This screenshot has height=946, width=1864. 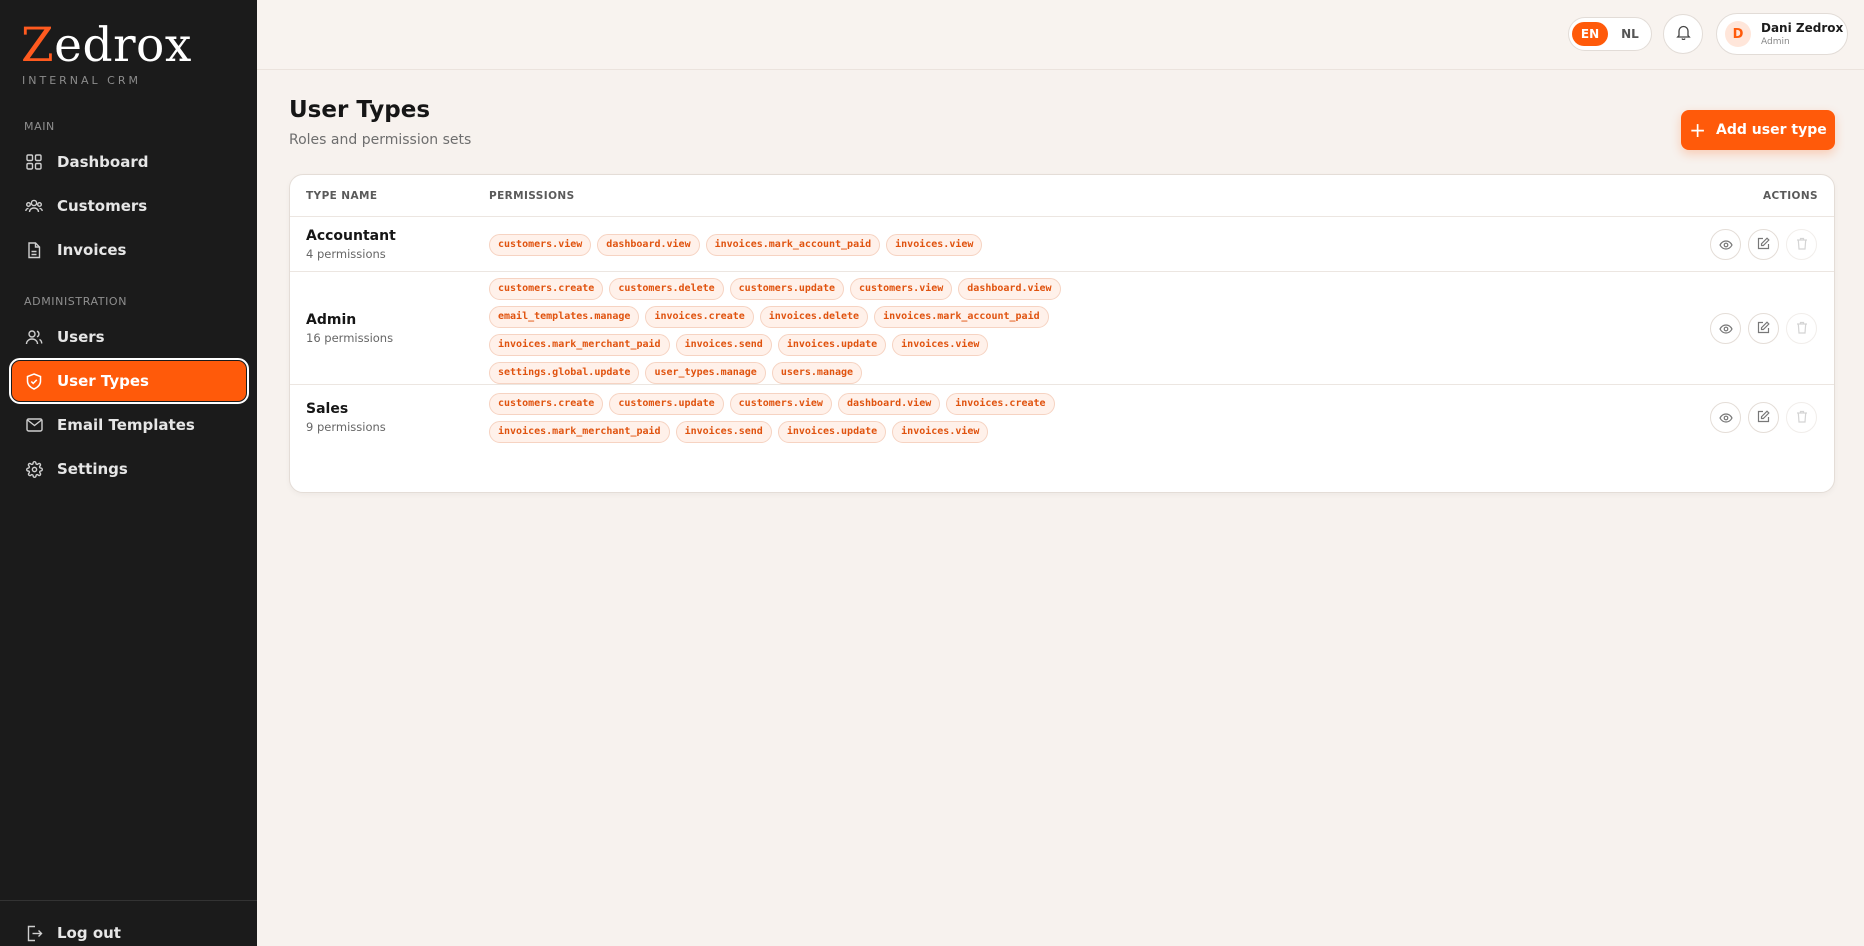 What do you see at coordinates (34, 425) in the screenshot?
I see `mail-icon` at bounding box center [34, 425].